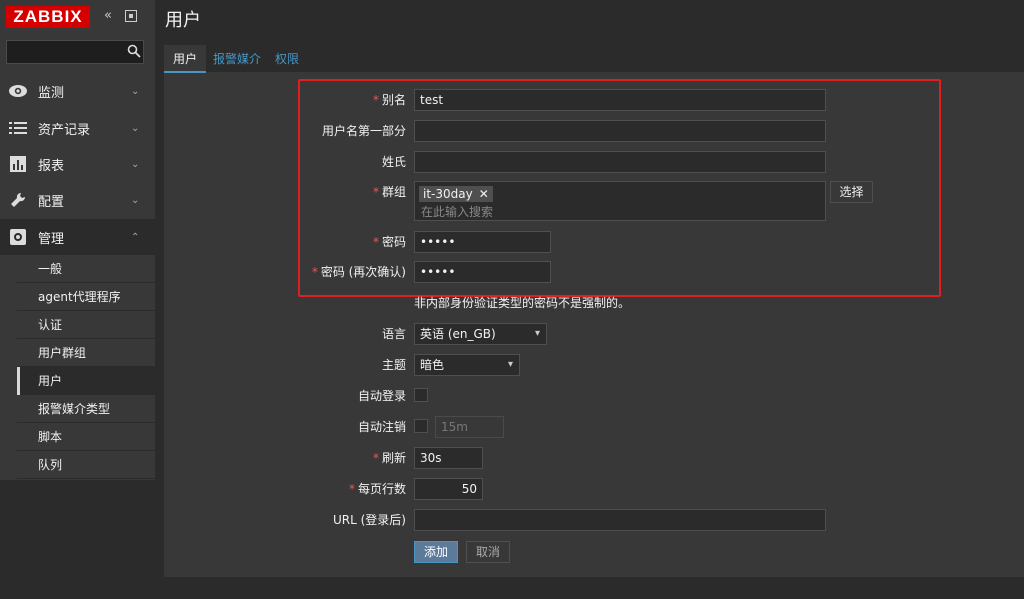 Image resolution: width=1024 pixels, height=599 pixels. I want to click on menu-item-configuration: 配置 ⌄, so click(77, 200).